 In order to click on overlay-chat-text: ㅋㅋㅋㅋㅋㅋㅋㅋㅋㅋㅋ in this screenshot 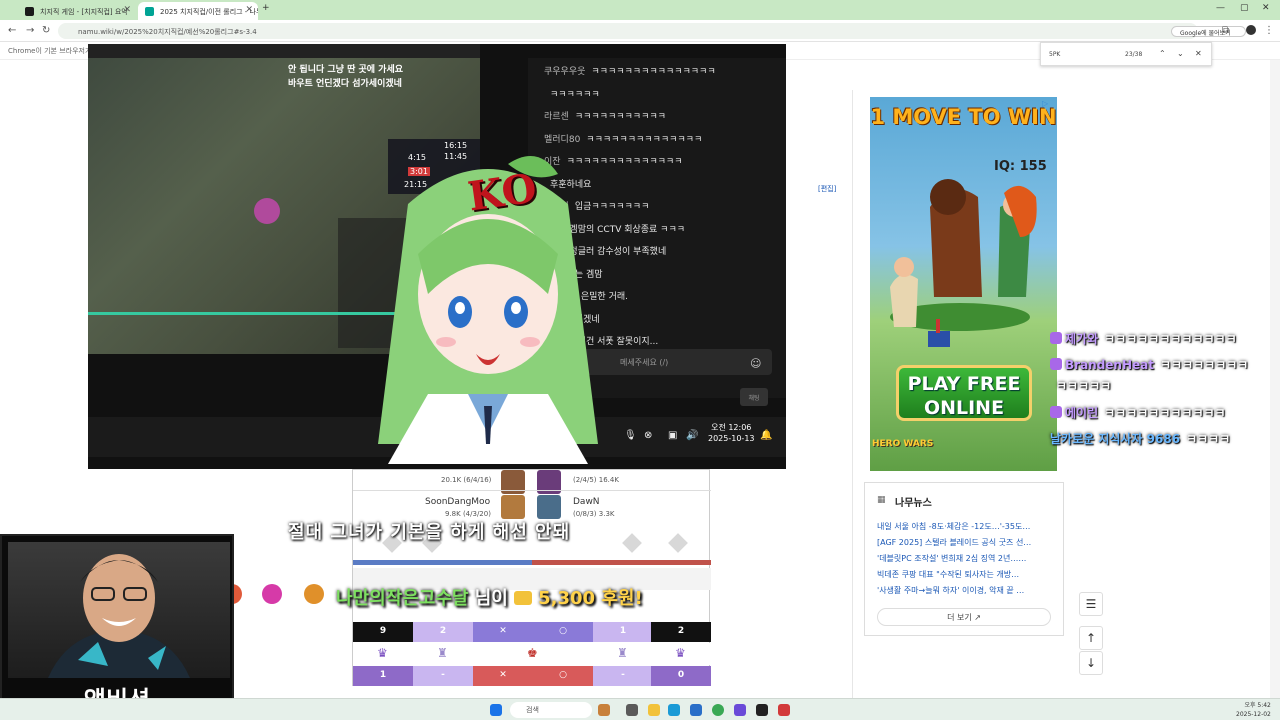, I will do `click(1165, 413)`.